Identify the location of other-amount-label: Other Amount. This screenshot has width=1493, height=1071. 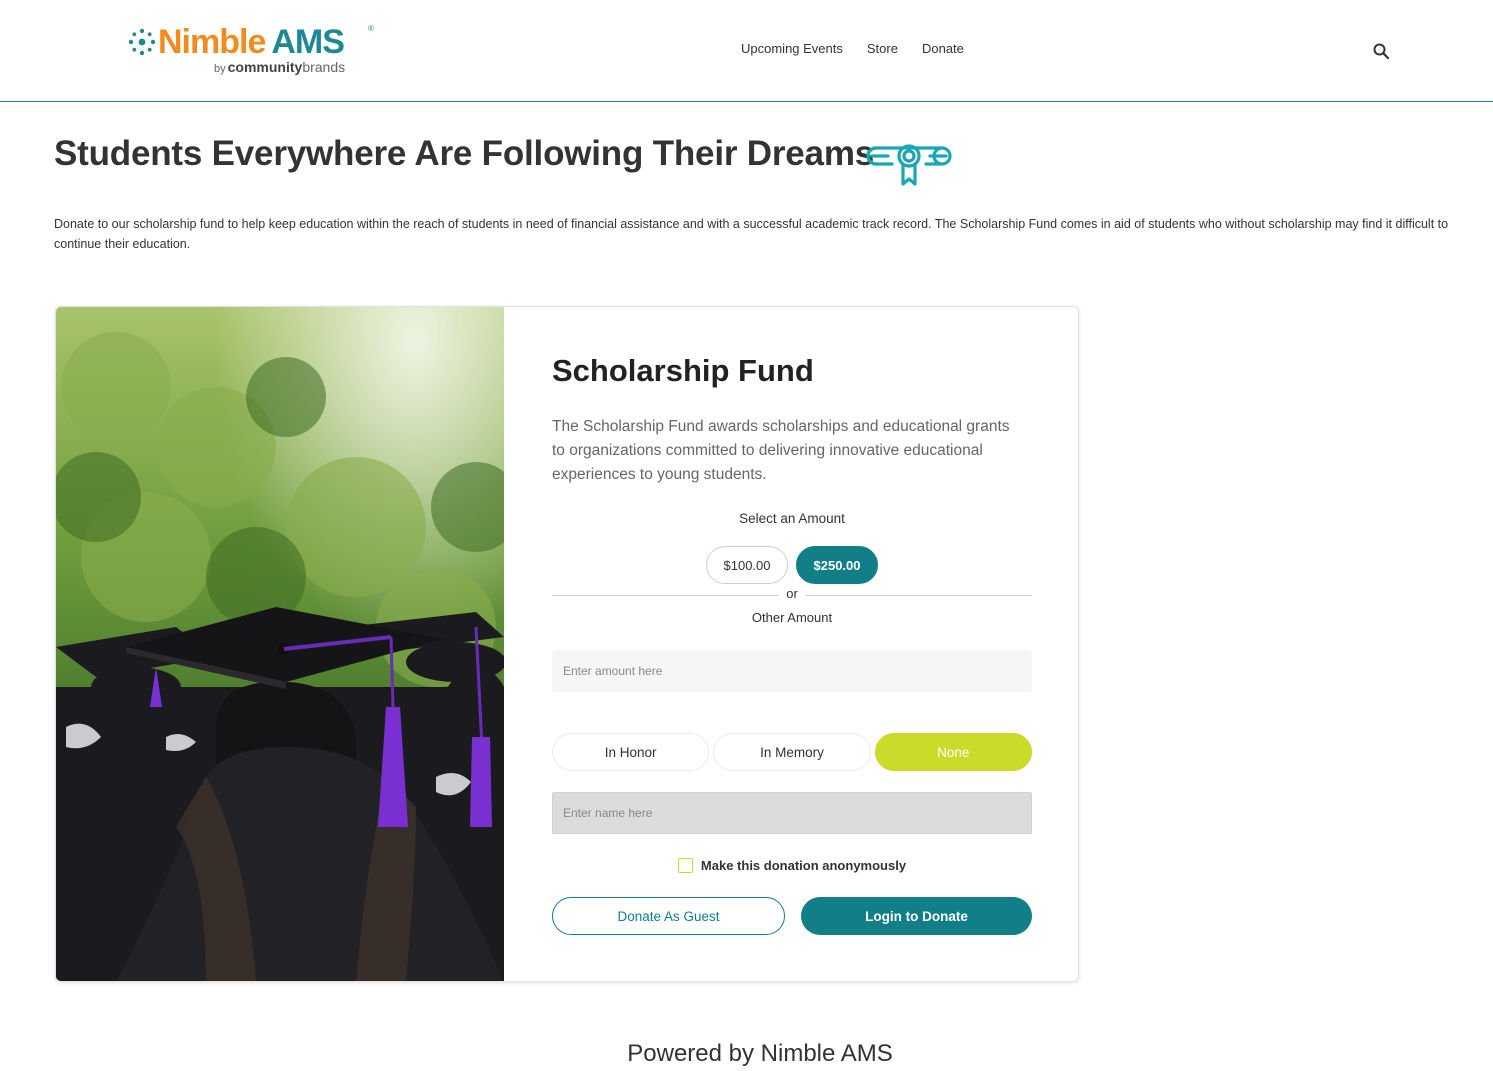
(792, 617).